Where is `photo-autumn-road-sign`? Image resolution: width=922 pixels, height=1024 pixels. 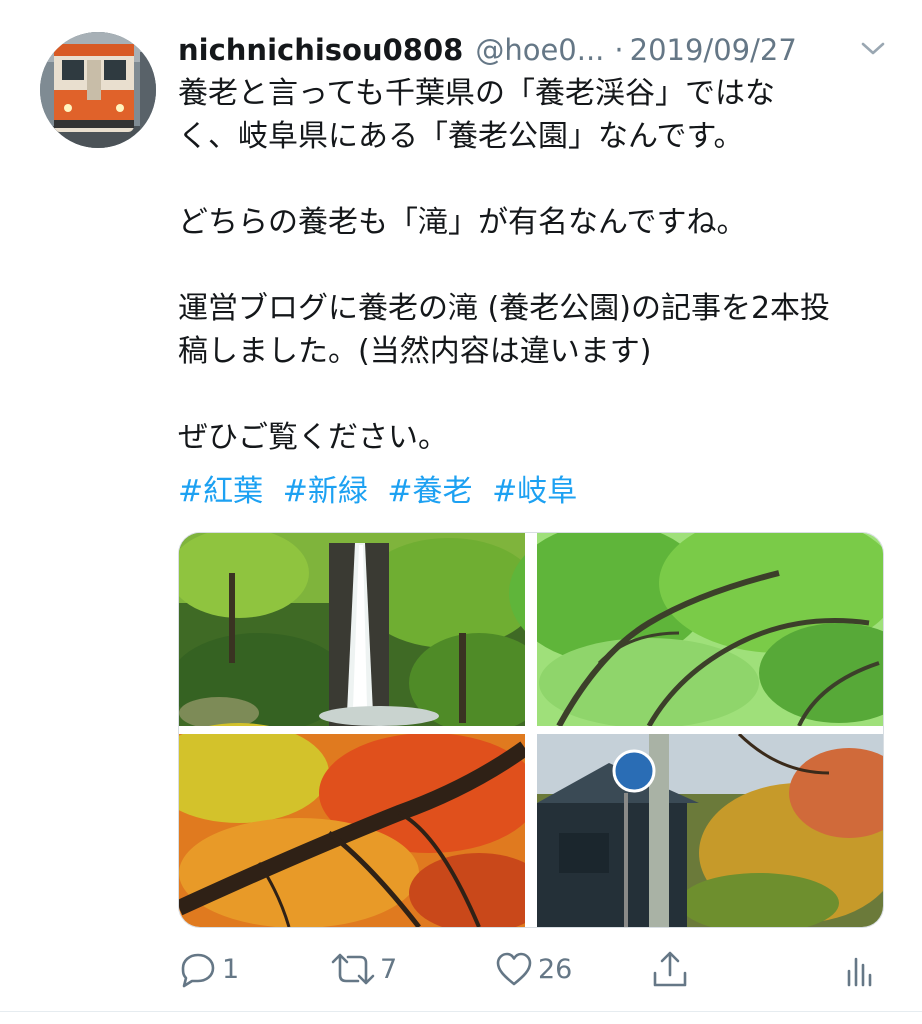
photo-autumn-road-sign is located at coordinates (710, 829).